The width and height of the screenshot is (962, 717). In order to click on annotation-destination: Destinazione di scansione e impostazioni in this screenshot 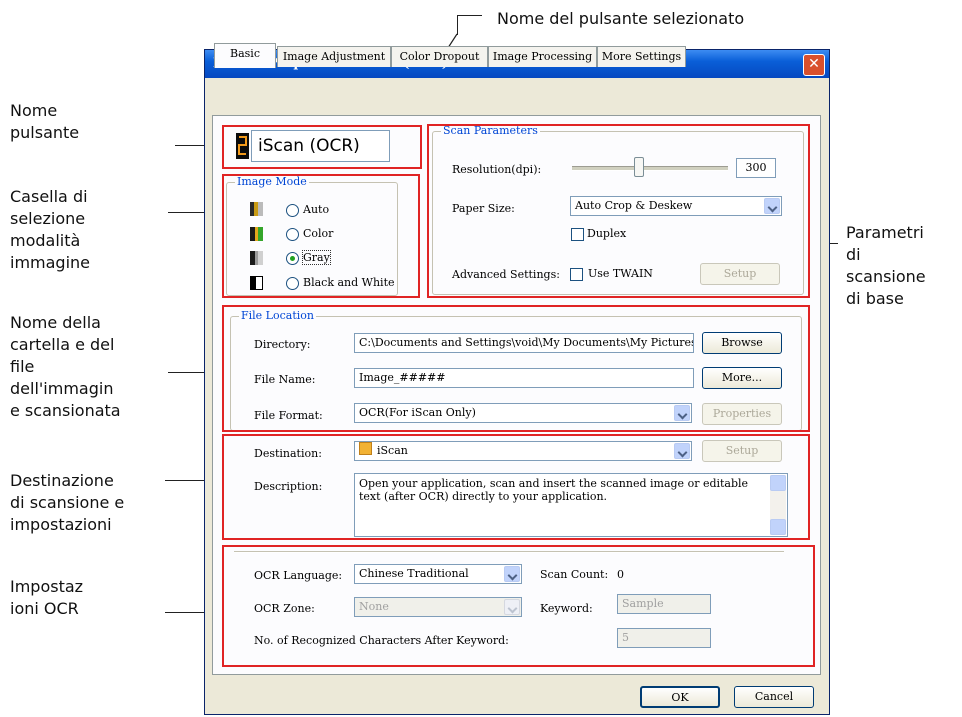, I will do `click(67, 502)`.